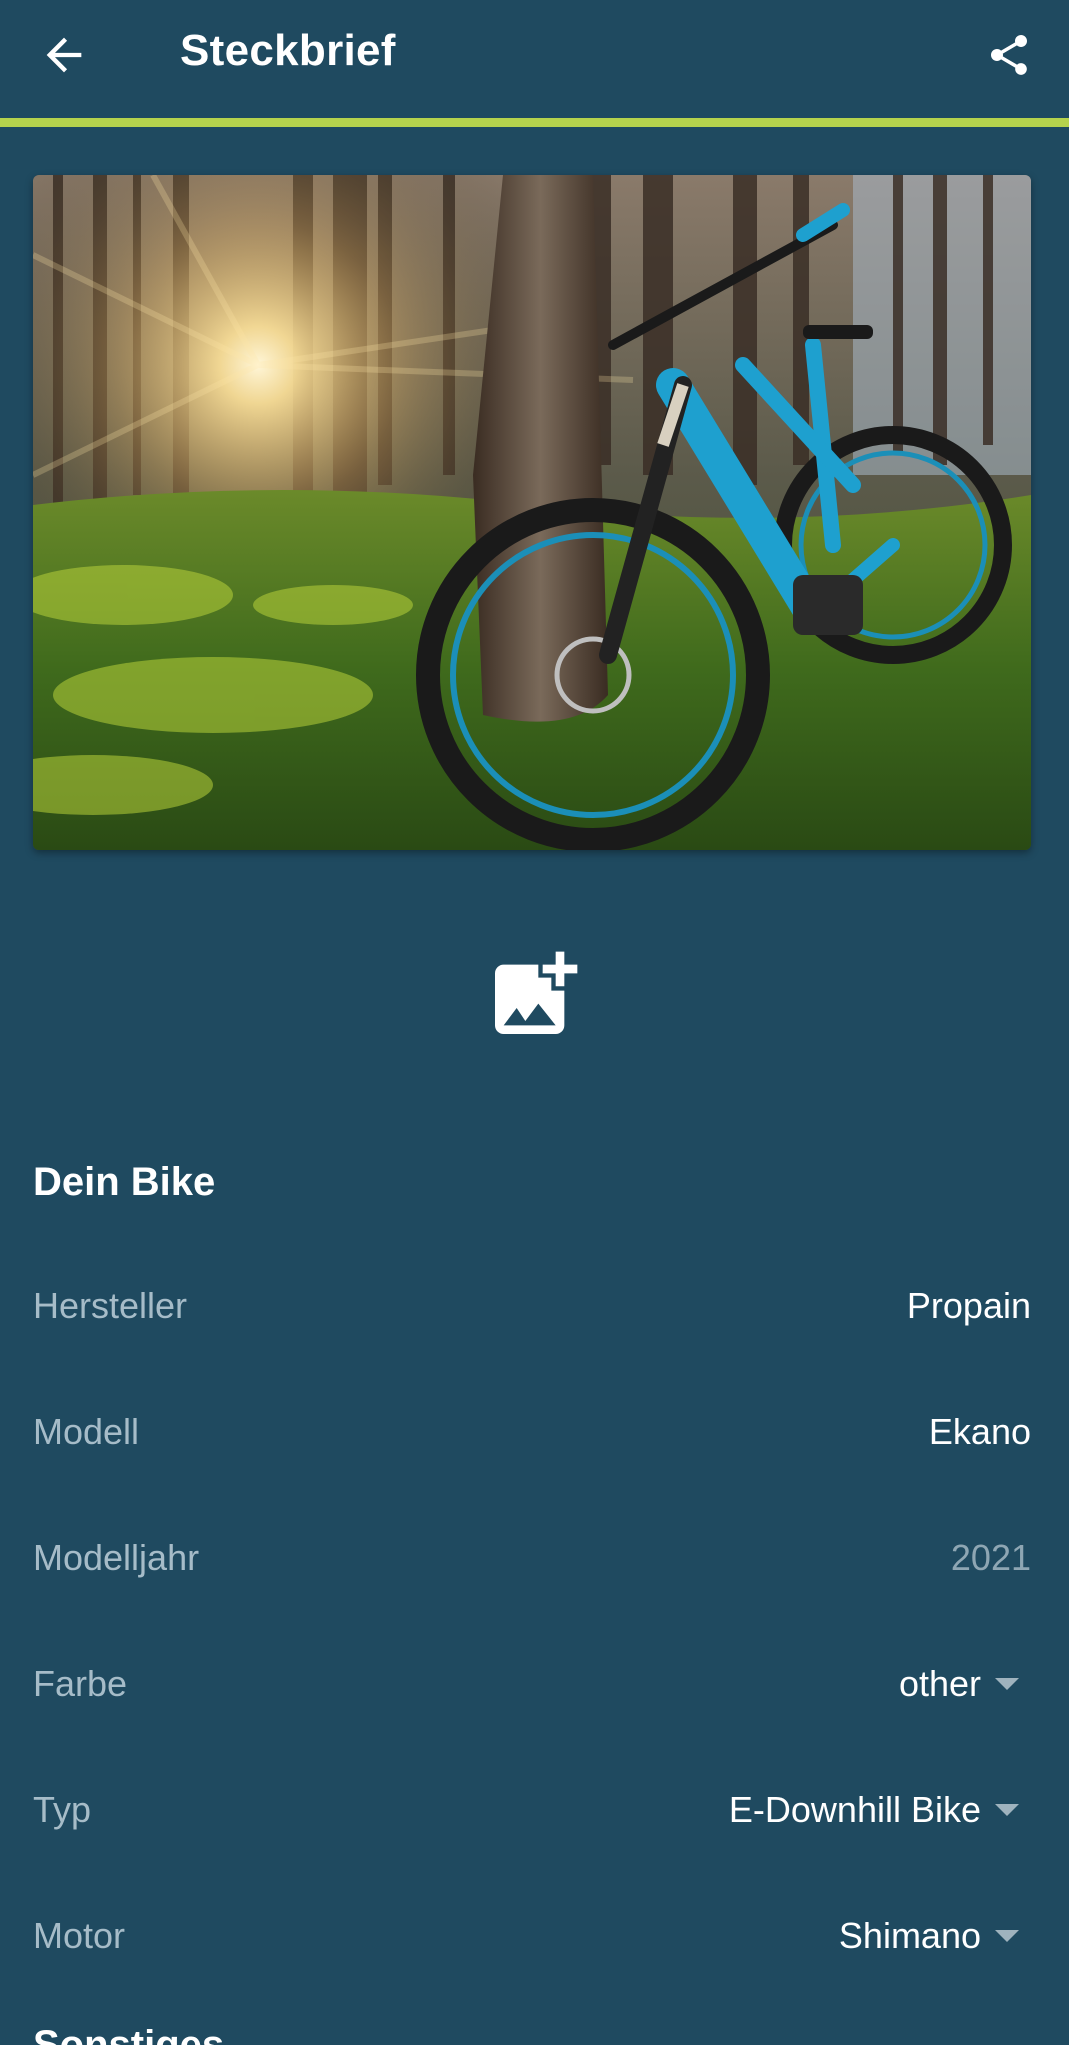 This screenshot has width=1069, height=2045. Describe the element at coordinates (116, 1557) in the screenshot. I see `field-label: Modelljahr` at that location.